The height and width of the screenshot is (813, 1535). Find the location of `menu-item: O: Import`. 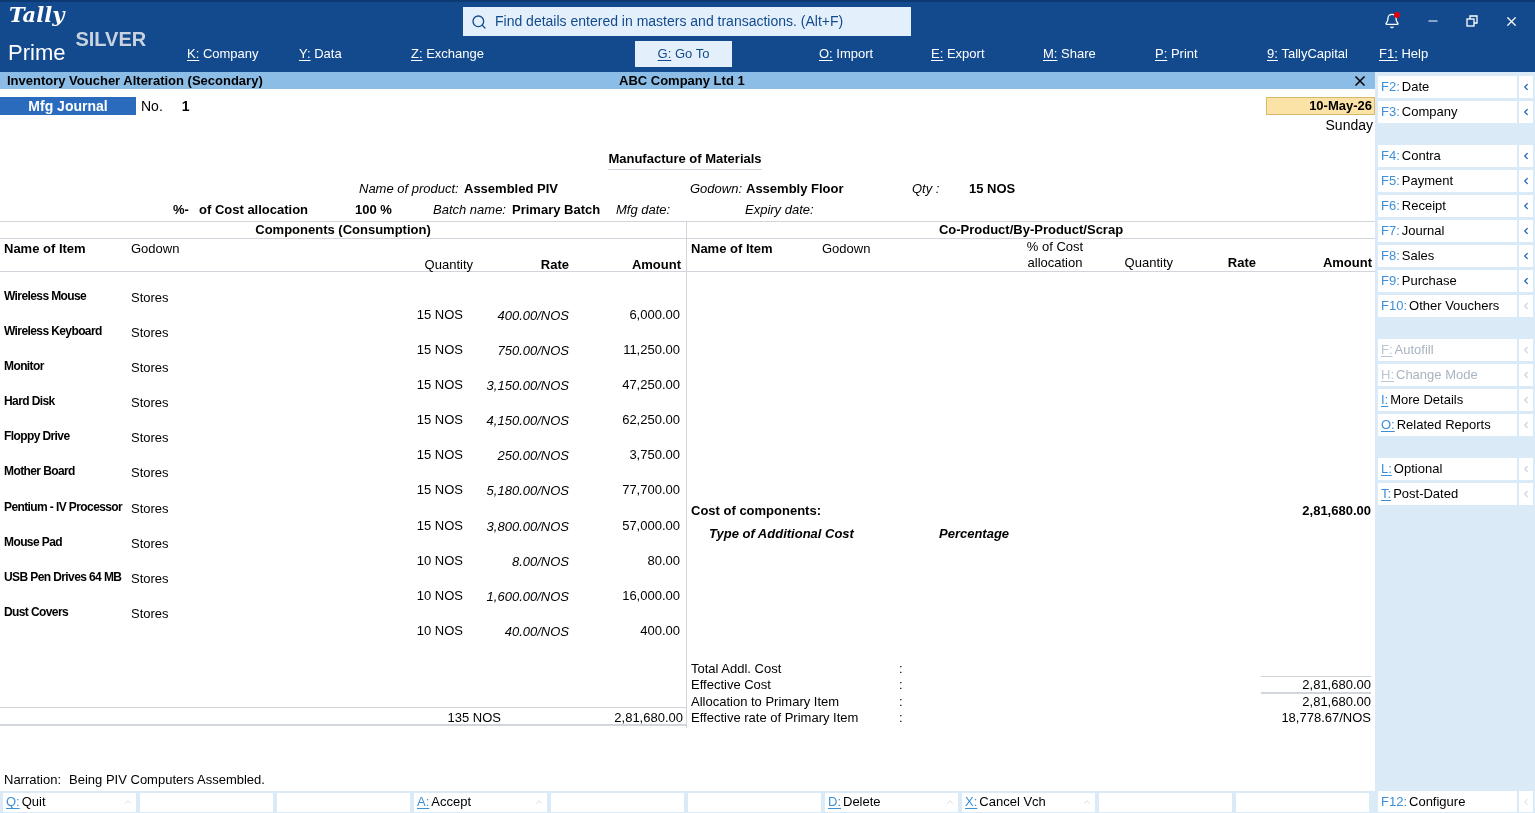

menu-item: O: Import is located at coordinates (846, 54).